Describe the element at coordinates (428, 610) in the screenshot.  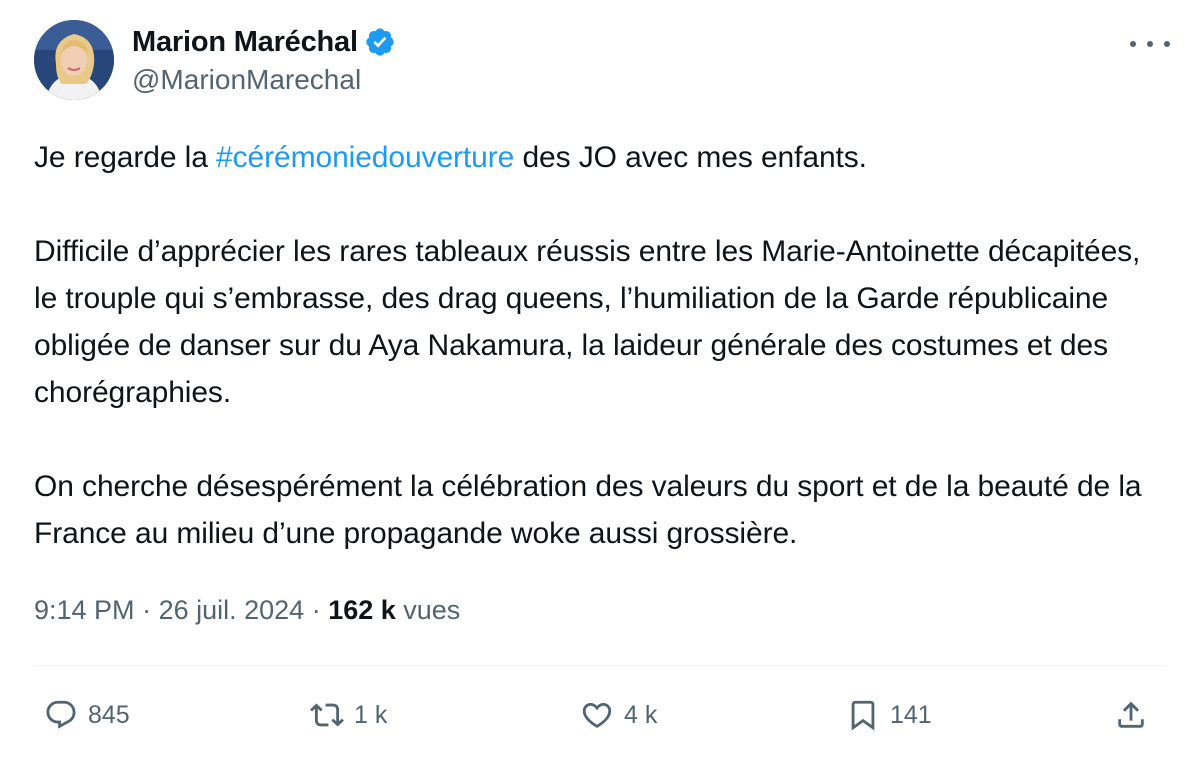
I see `views-label: vues` at that location.